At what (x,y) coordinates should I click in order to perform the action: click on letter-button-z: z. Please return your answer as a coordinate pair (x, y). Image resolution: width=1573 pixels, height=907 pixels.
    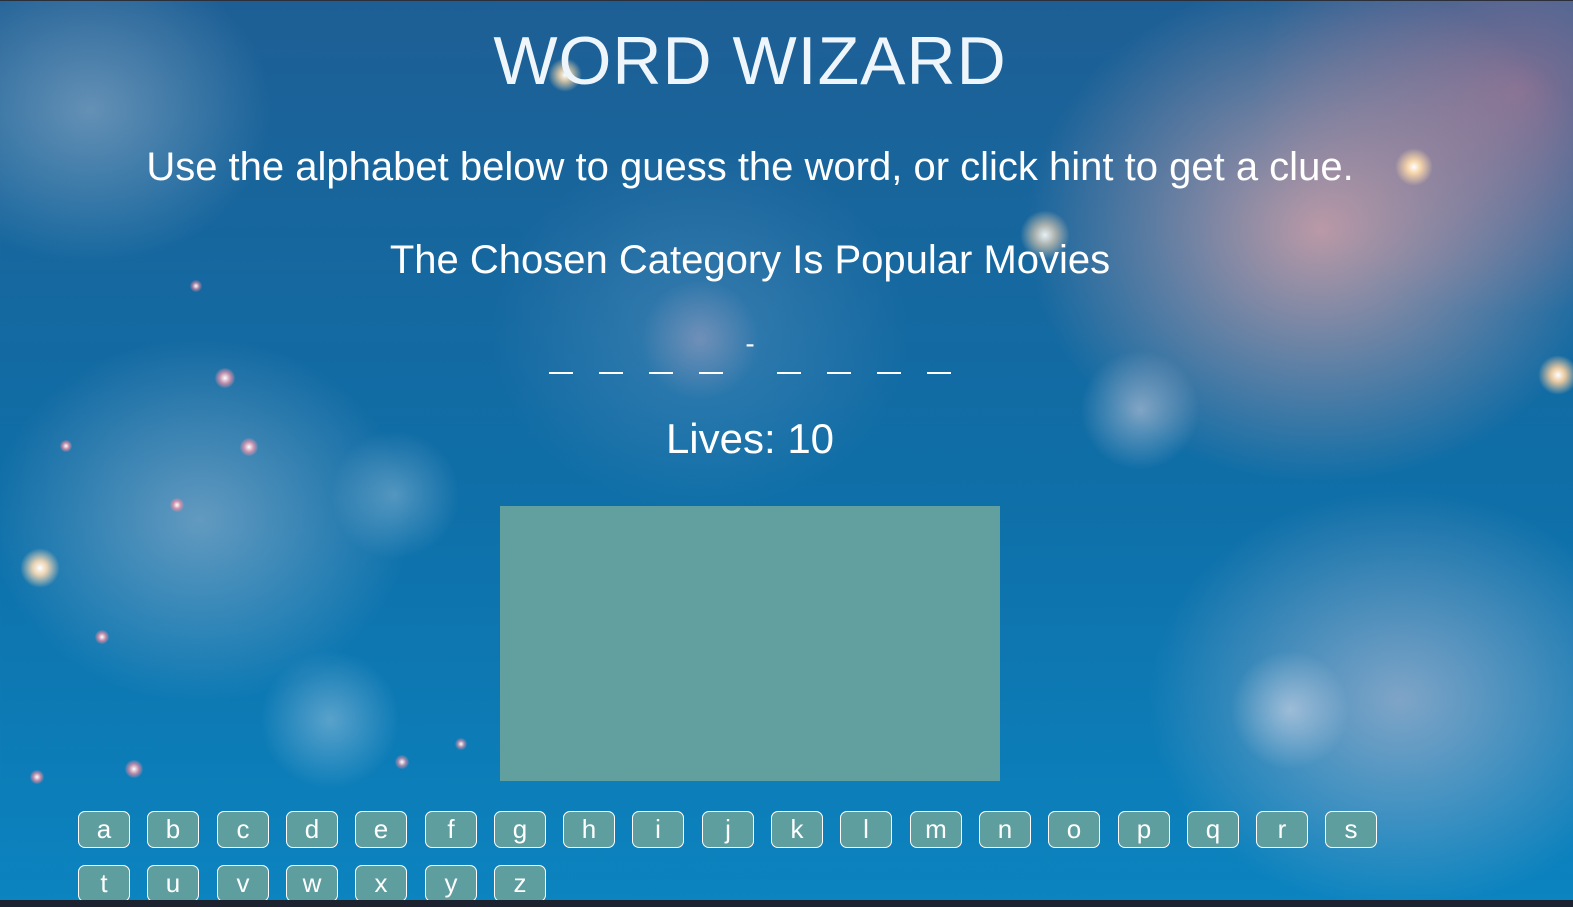
    Looking at the image, I should click on (520, 883).